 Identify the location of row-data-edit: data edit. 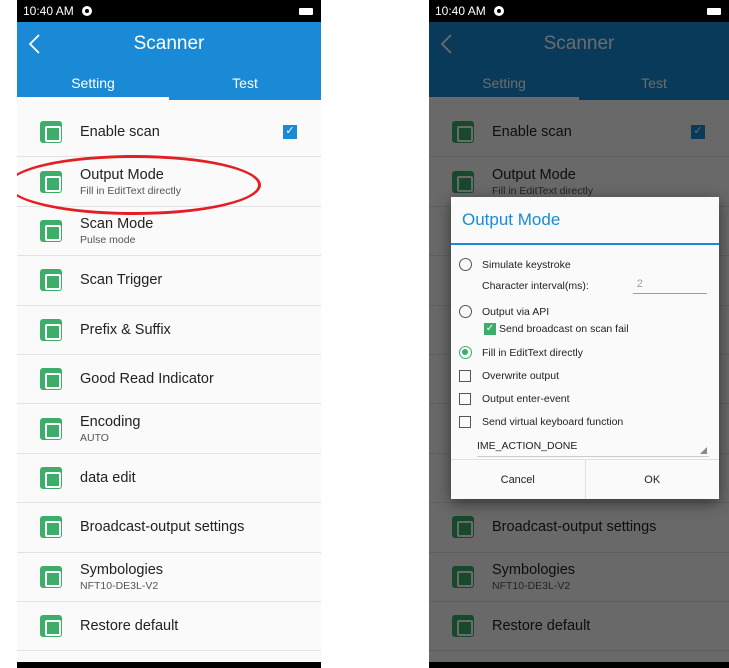
(169, 479).